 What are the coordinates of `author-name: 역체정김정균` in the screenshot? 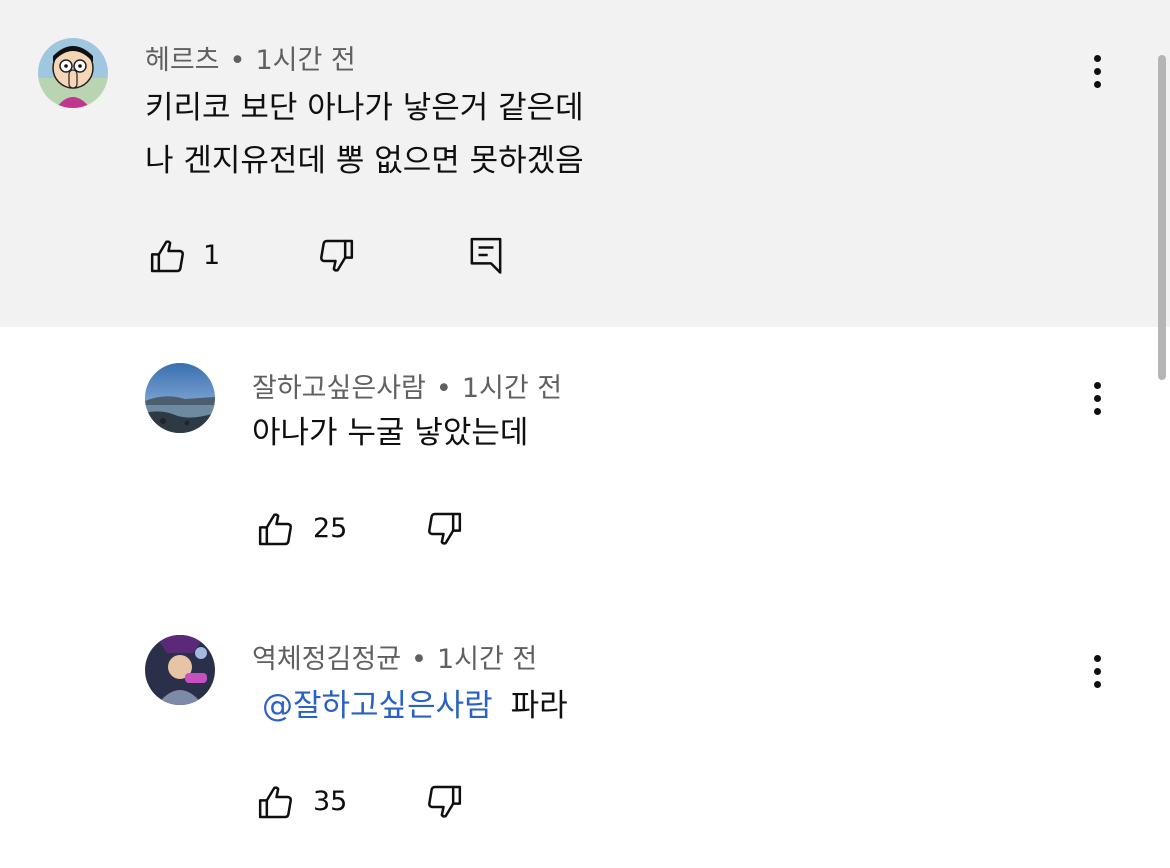 It's located at (326, 659).